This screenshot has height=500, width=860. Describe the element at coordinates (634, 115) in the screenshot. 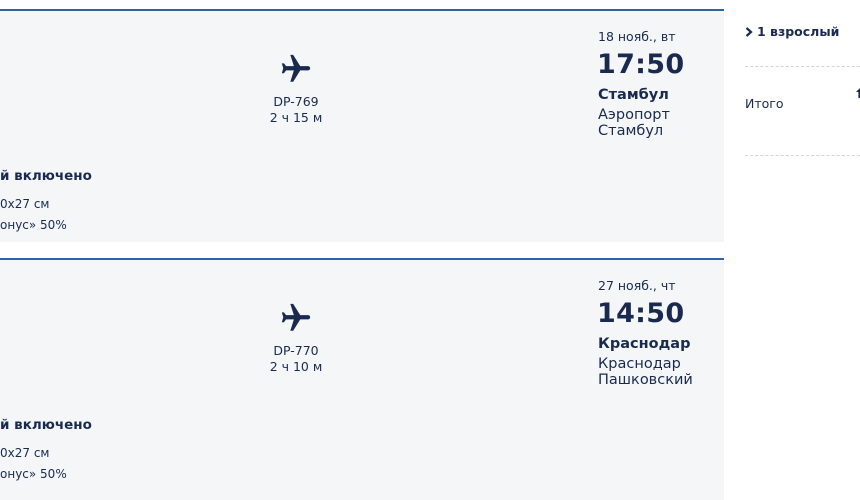

I see `arrival-airport-line1: Аэропорт` at that location.